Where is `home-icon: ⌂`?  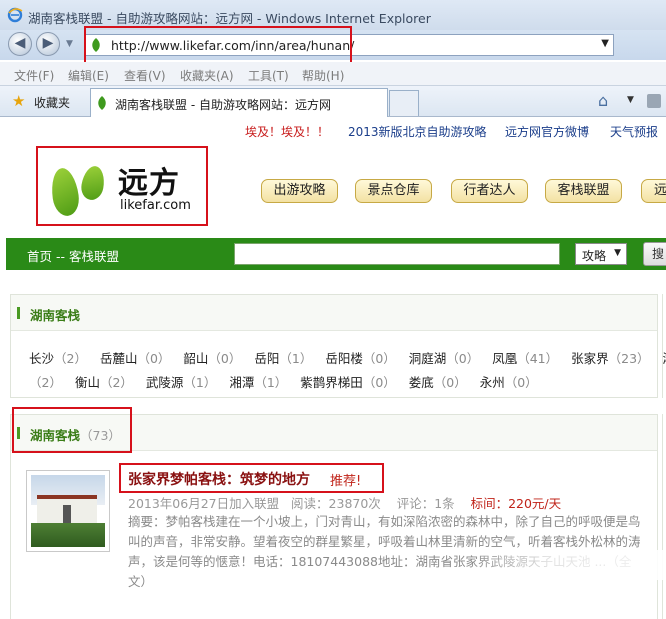 home-icon: ⌂ is located at coordinates (603, 100).